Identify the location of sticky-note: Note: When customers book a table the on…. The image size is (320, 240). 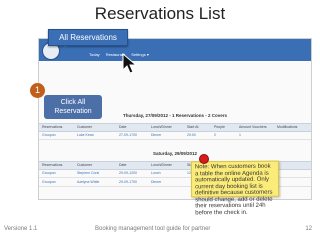
(235, 188).